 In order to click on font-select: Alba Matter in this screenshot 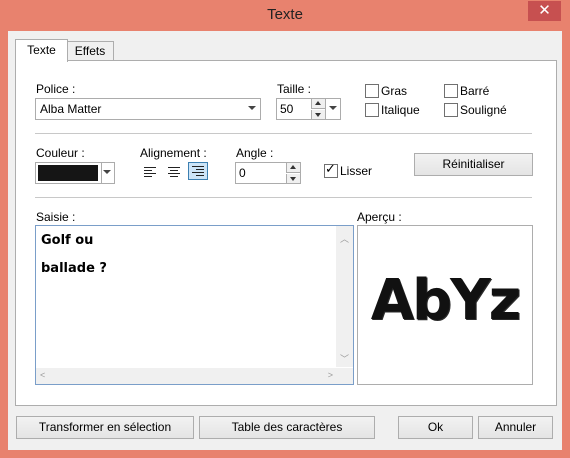, I will do `click(148, 109)`.